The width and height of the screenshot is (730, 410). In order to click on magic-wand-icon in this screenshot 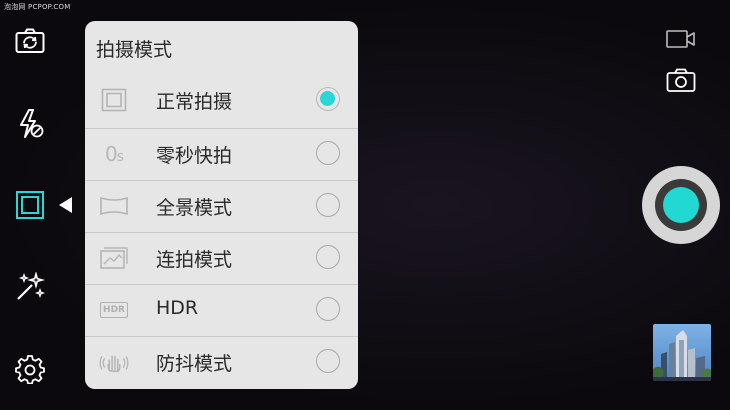, I will do `click(31, 286)`.